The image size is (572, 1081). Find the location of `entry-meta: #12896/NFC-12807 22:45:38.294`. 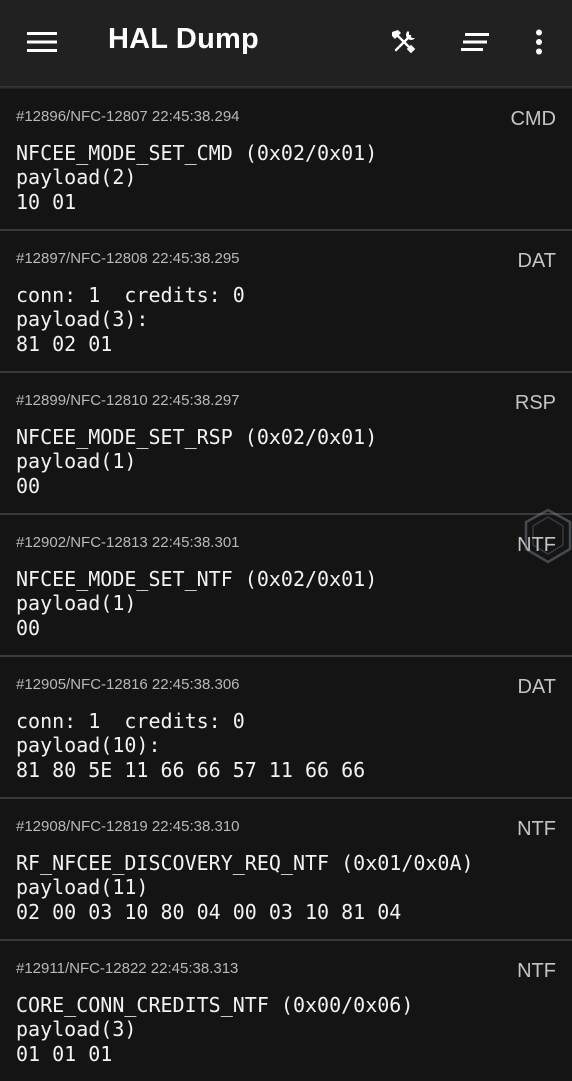

entry-meta: #12896/NFC-12807 22:45:38.294 is located at coordinates (128, 116).